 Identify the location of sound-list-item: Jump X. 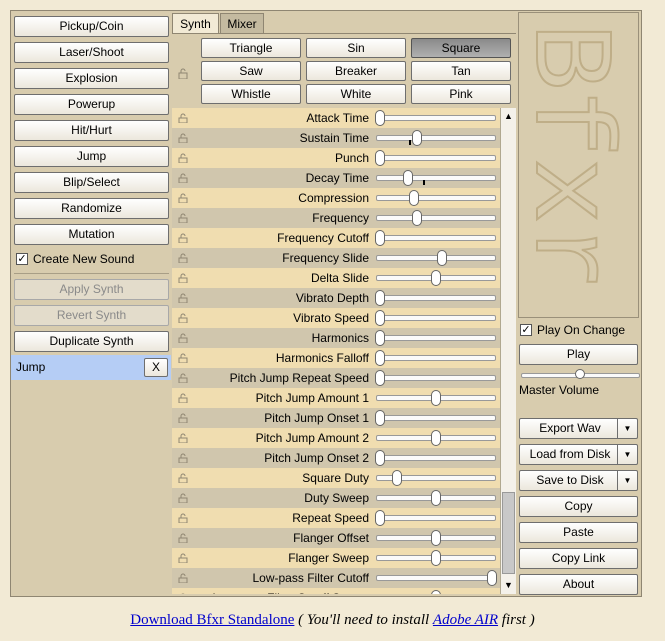
(91, 367).